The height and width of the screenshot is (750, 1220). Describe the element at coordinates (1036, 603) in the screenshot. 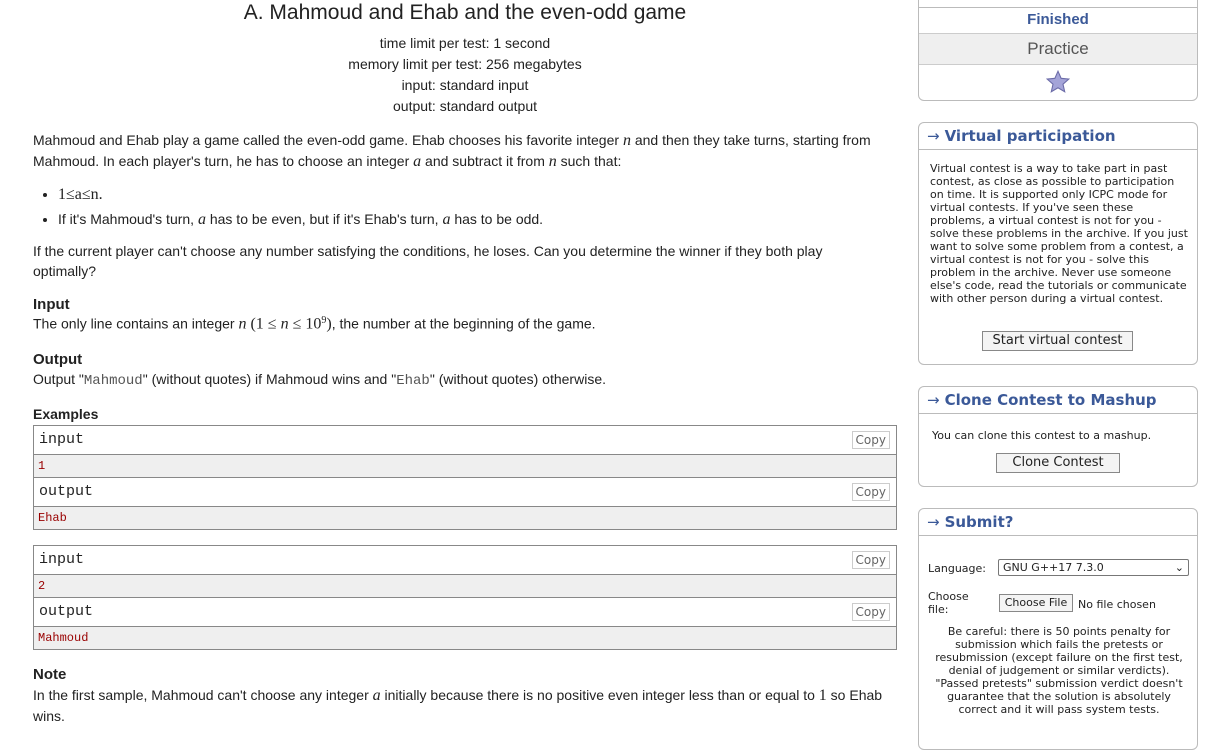

I see `choose-file-button: Choose File` at that location.